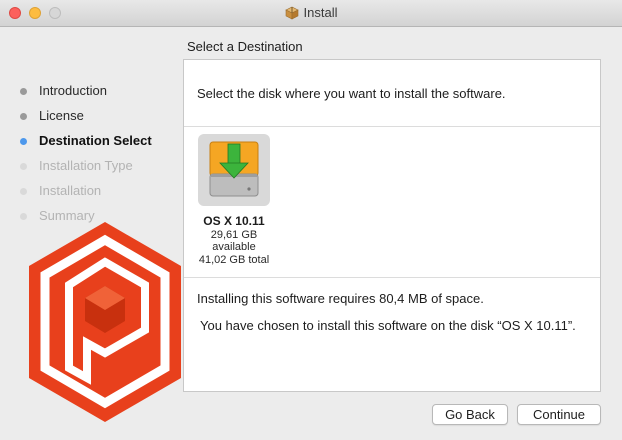 The height and width of the screenshot is (440, 622). What do you see at coordinates (70, 190) in the screenshot?
I see `sidebar-item-label: Installation` at bounding box center [70, 190].